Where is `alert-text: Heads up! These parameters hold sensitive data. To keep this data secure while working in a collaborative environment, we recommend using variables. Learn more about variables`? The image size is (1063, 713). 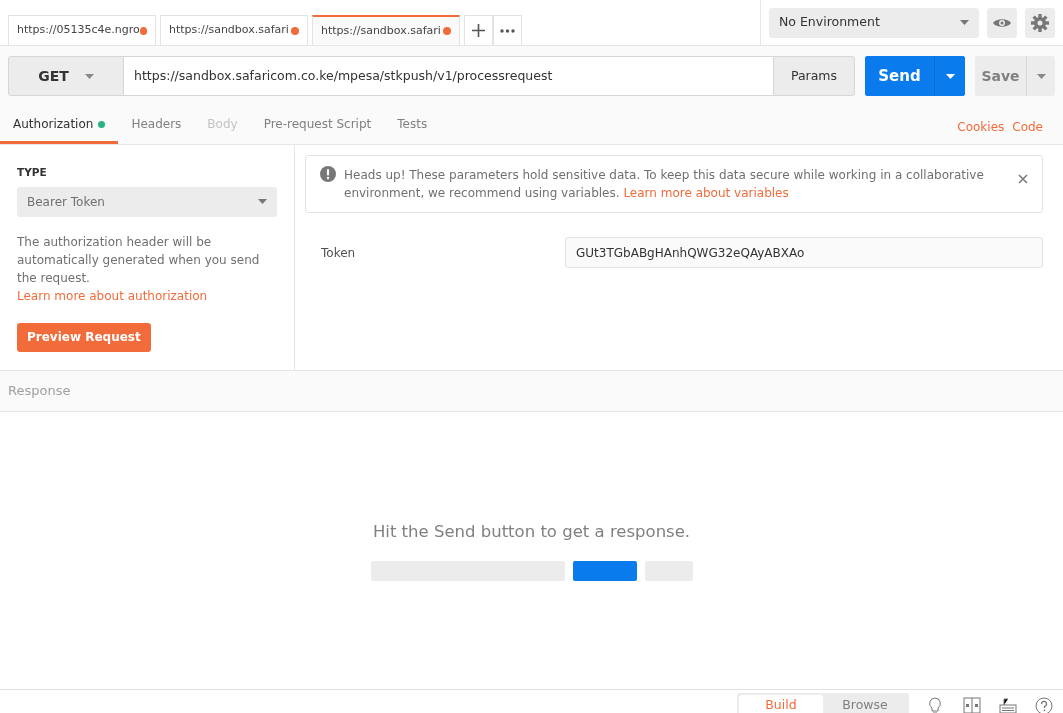
alert-text: Heads up! These parameters hold sensitive data. To keep this data secure while working in a collaborative environment, we recommend using variables. Learn more about variables is located at coordinates (664, 184).